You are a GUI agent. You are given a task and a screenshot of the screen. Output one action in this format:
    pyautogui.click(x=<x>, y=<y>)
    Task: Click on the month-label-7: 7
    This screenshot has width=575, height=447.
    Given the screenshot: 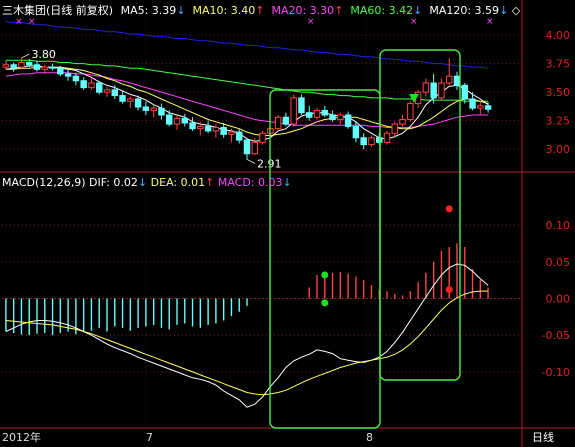 What is the action you would take?
    pyautogui.click(x=149, y=437)
    